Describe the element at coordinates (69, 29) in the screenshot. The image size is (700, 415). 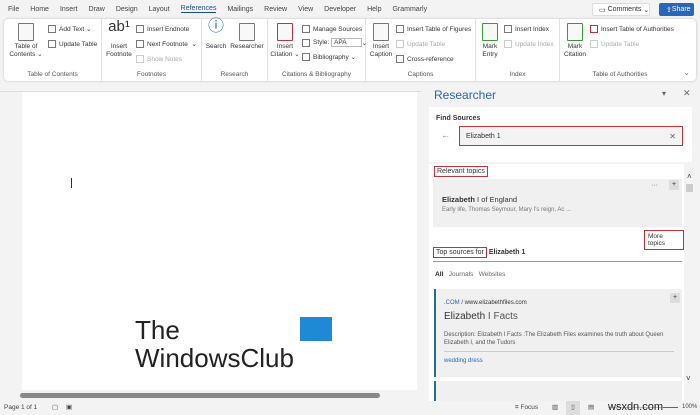
I see `add-text-button: Add Text ⌄` at that location.